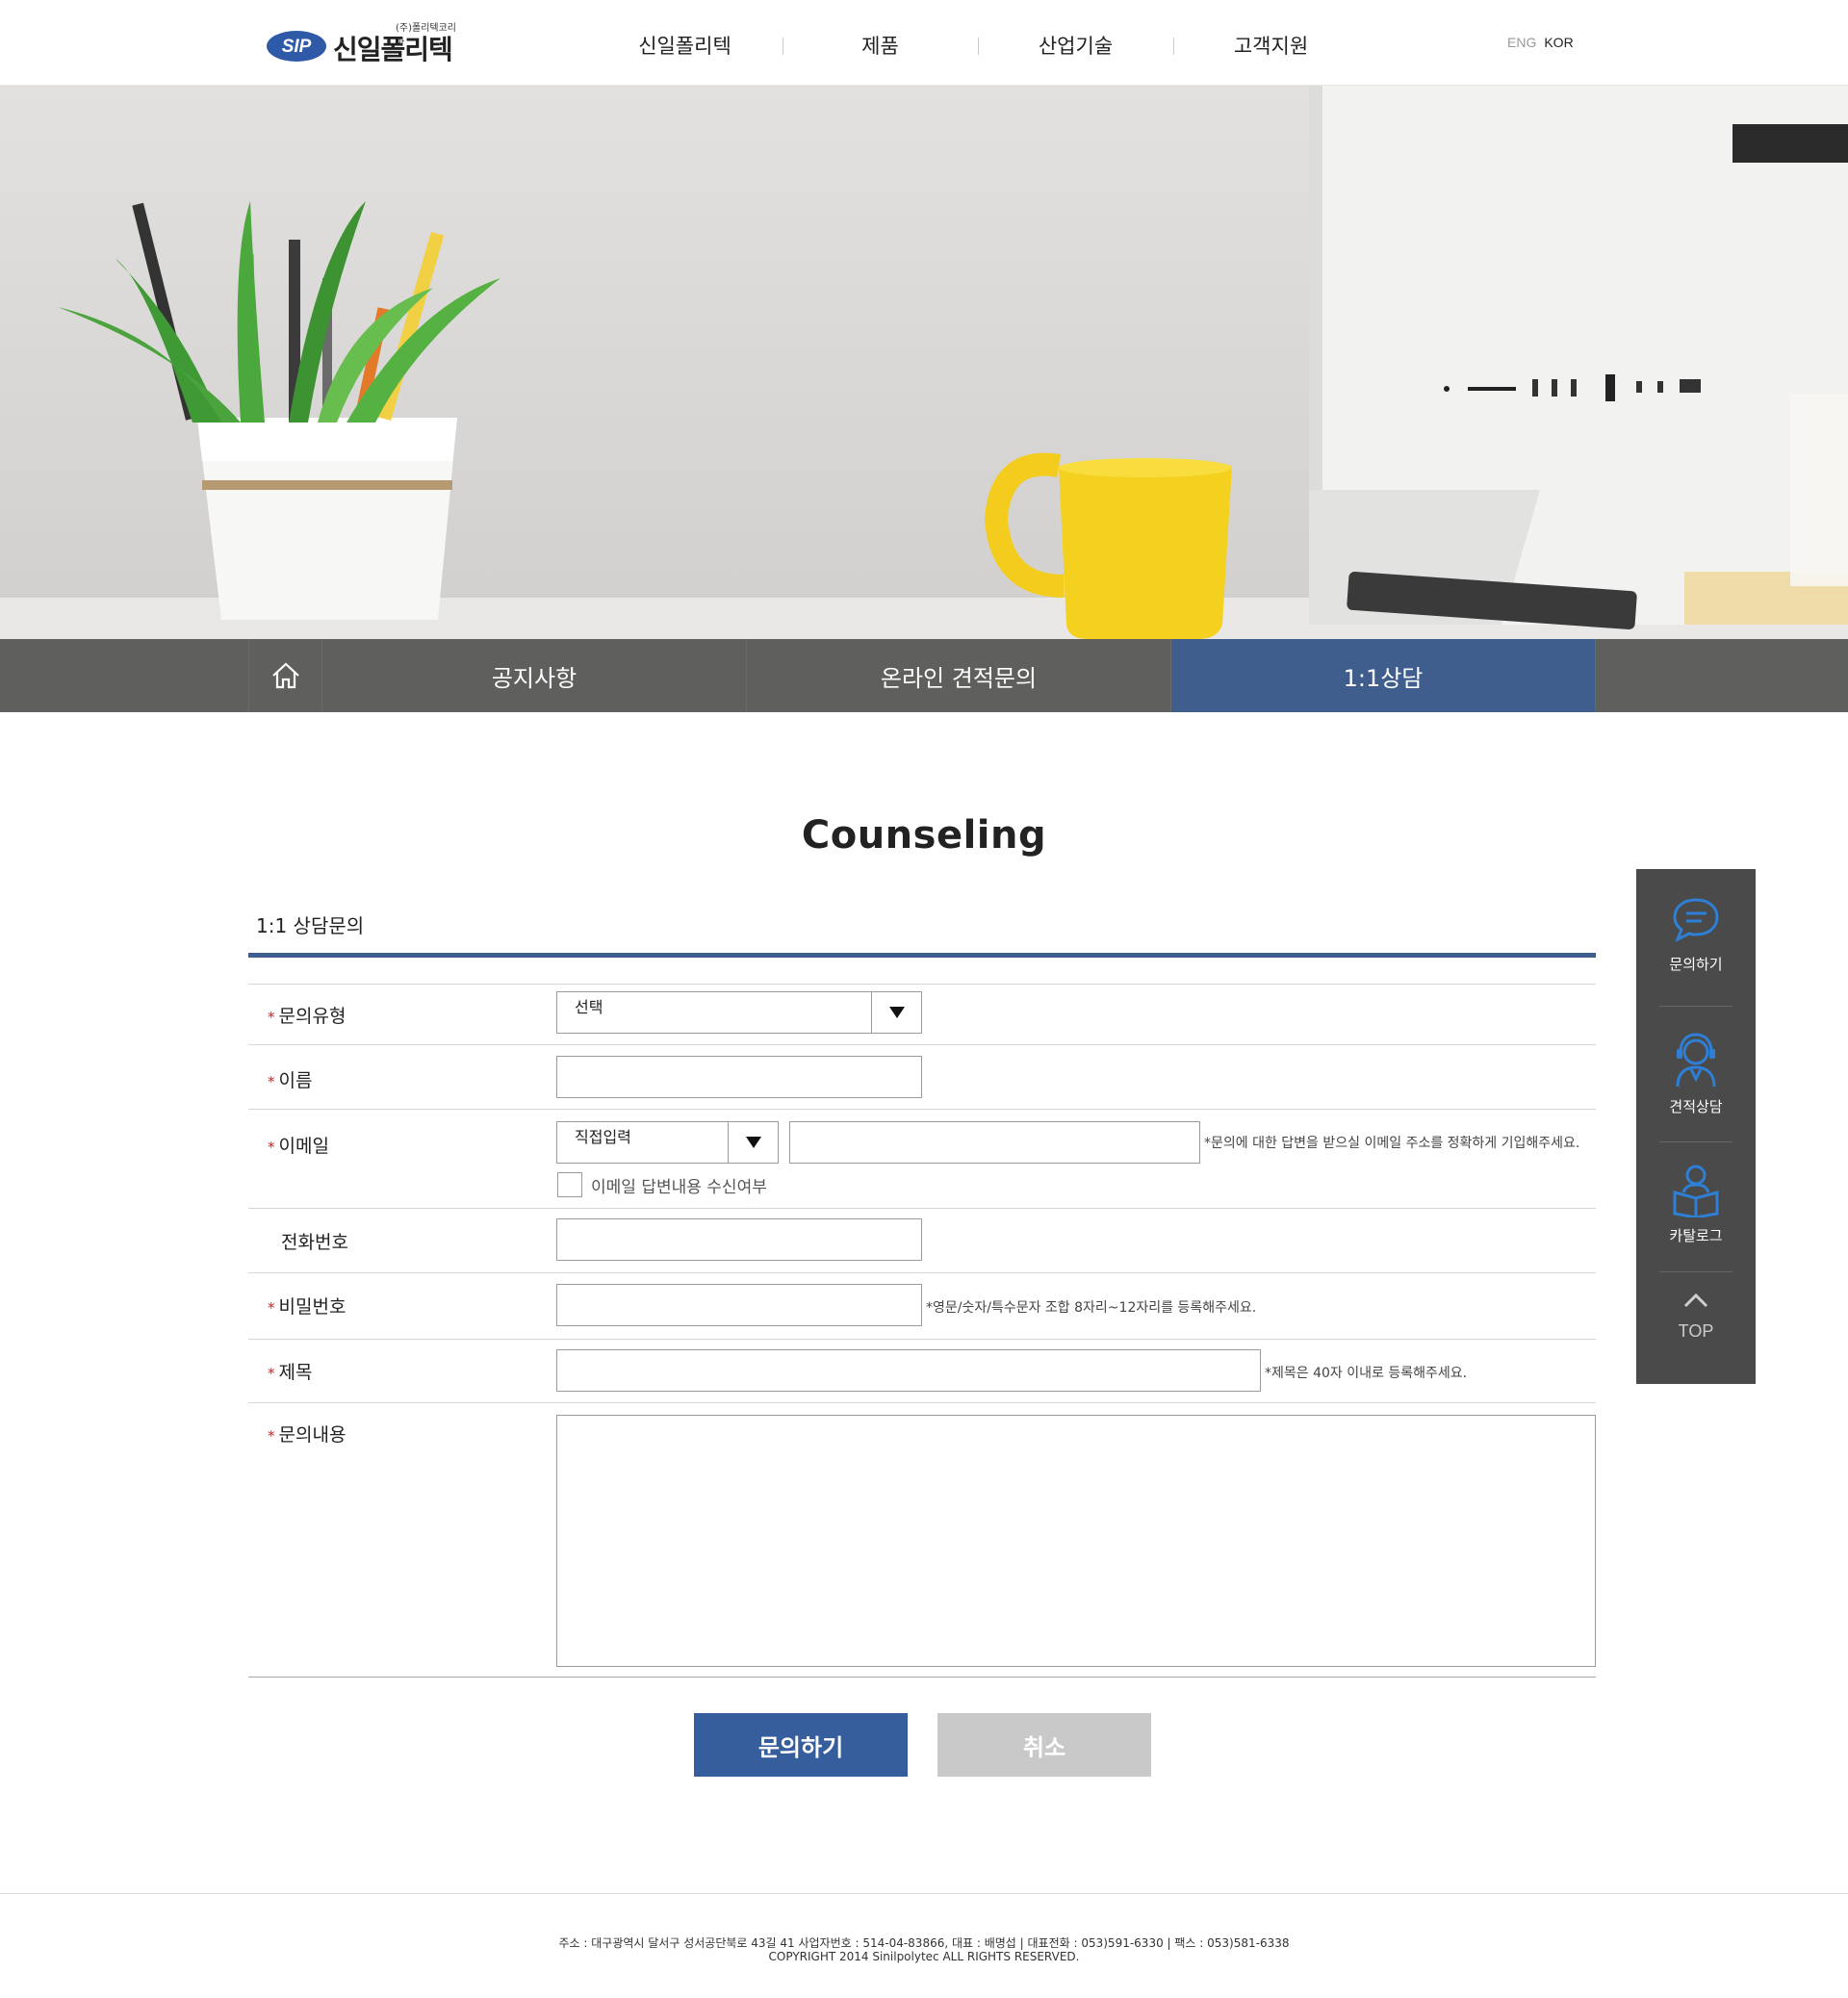  I want to click on password-label: * 비밀번호, so click(307, 1306).